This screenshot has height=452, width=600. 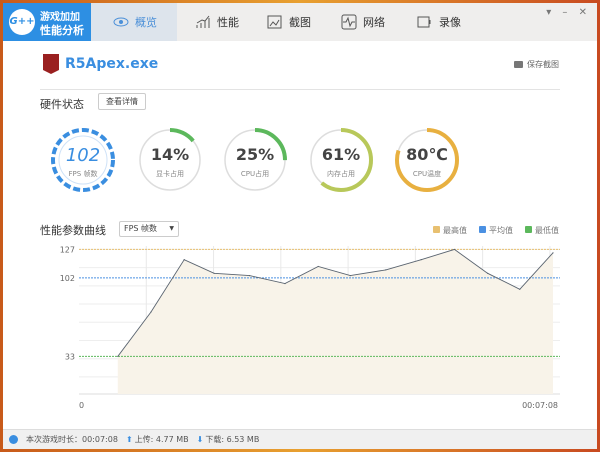 I want to click on y-tick-label: 102, so click(x=67, y=278).